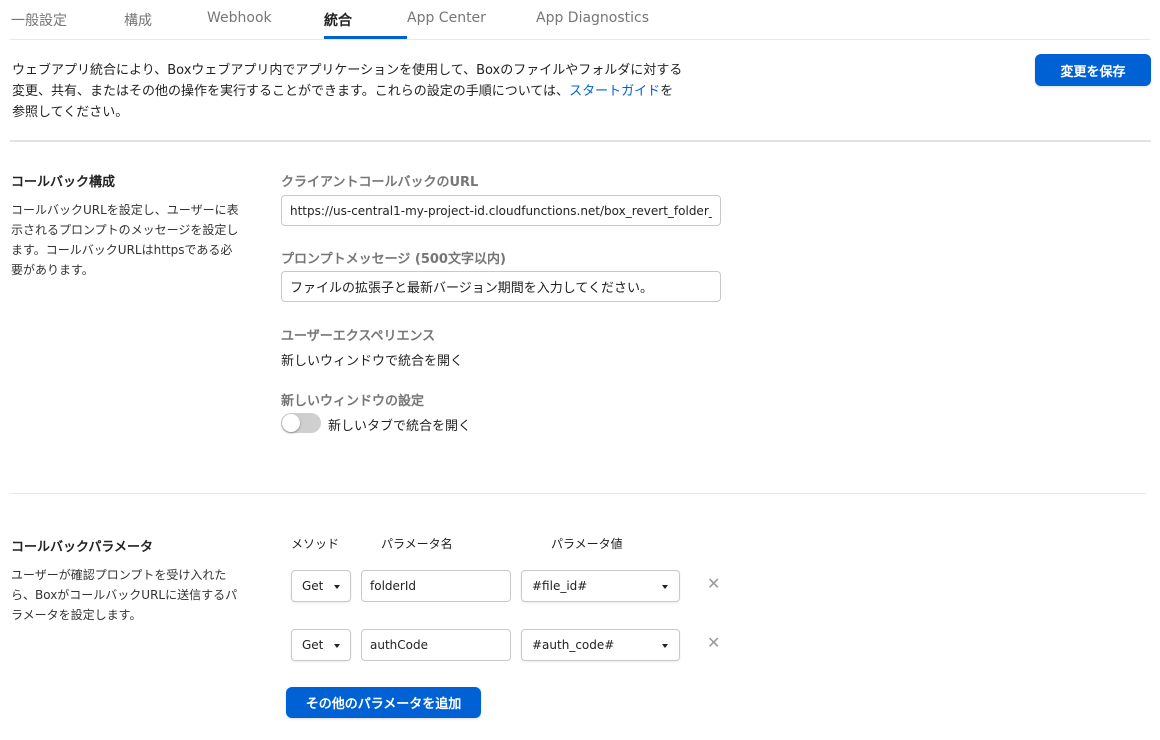  I want to click on param-value-select-value: #auth_code#, so click(573, 645).